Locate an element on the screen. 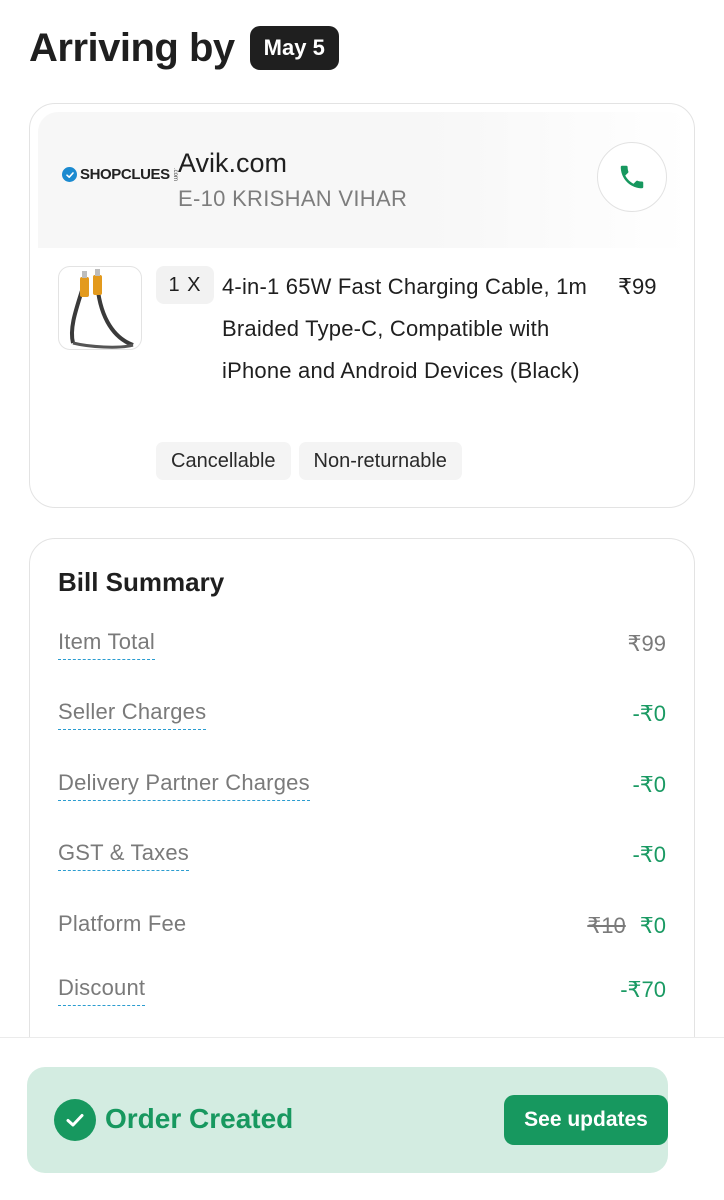  store-name: Avik.com is located at coordinates (233, 163).